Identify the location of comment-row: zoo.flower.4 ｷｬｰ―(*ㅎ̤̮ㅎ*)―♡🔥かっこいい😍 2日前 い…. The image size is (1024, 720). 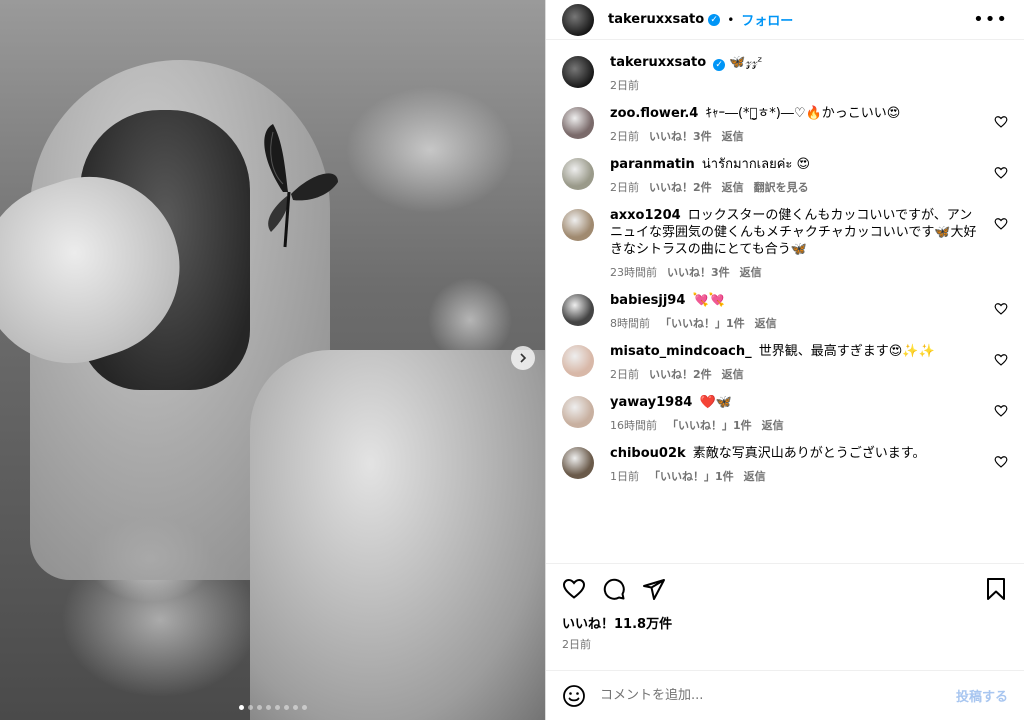
(785, 118).